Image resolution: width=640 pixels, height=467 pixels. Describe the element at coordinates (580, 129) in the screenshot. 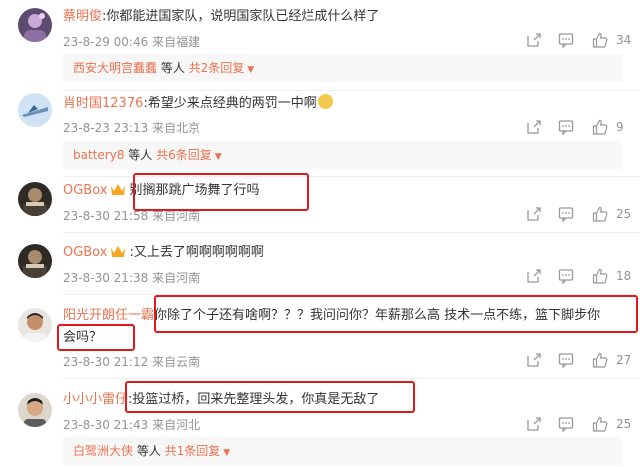

I see `action-bar: 9` at that location.